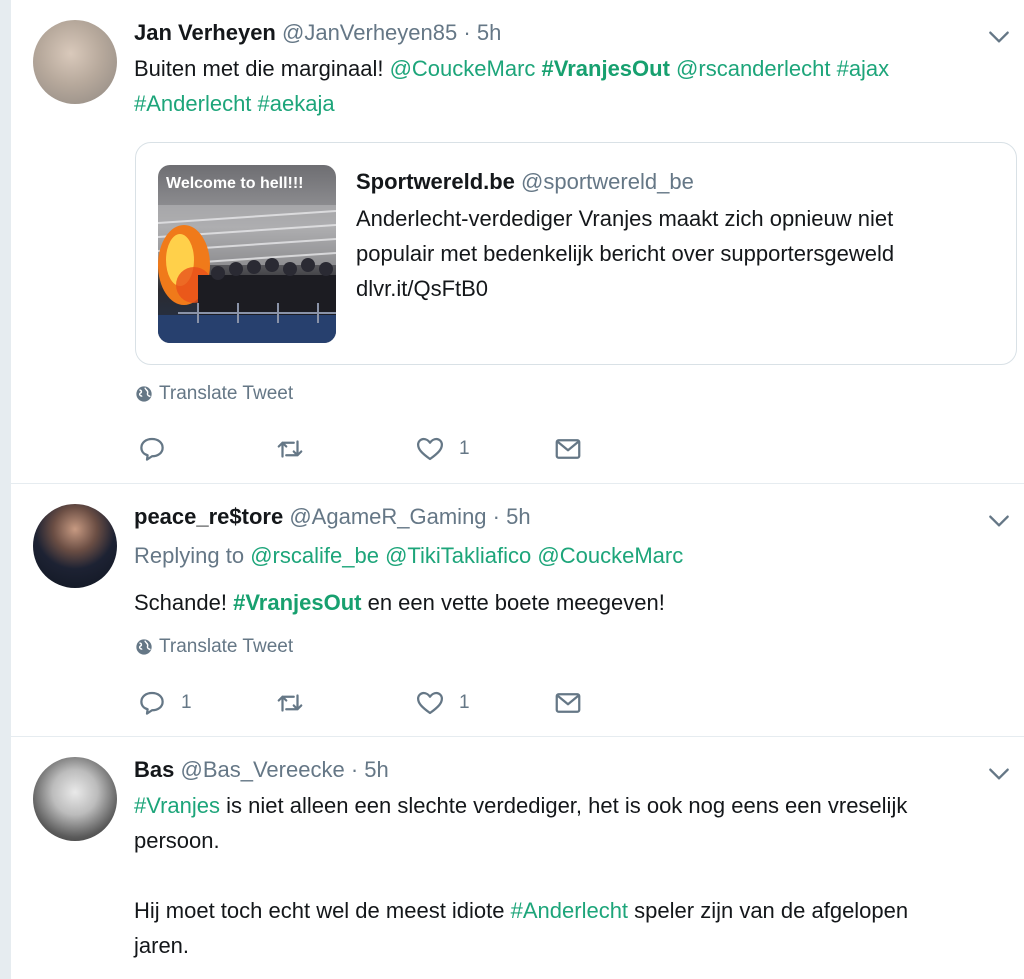 The image size is (1024, 979). Describe the element at coordinates (247, 274) in the screenshot. I see `stadium-fire-illustration` at that location.